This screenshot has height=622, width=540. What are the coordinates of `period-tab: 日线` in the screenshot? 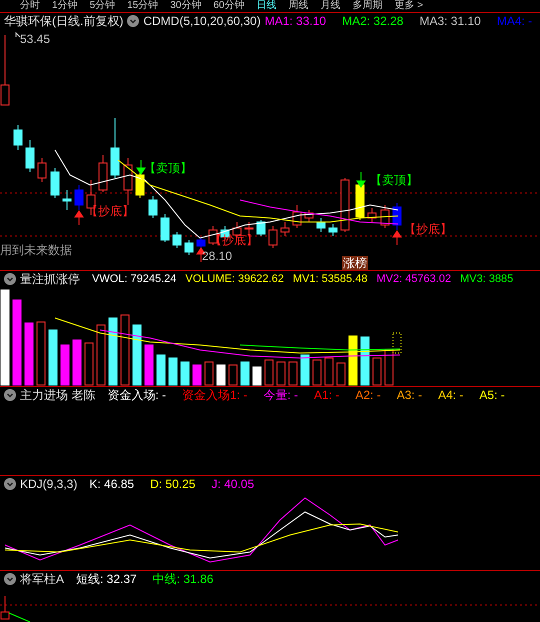 It's located at (266, 6).